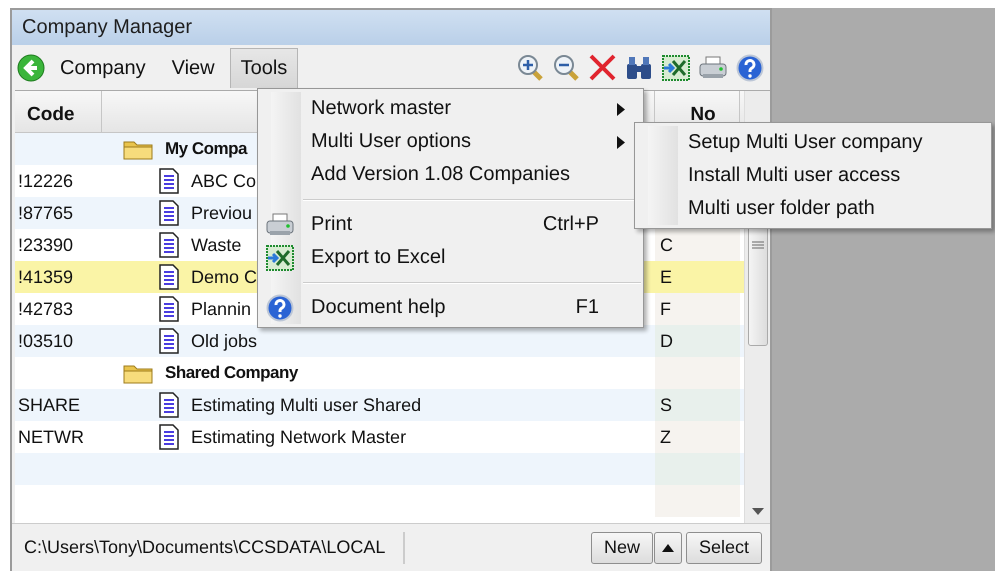 This screenshot has width=995, height=571. I want to click on code-cell-text: SHARE, so click(48, 405).